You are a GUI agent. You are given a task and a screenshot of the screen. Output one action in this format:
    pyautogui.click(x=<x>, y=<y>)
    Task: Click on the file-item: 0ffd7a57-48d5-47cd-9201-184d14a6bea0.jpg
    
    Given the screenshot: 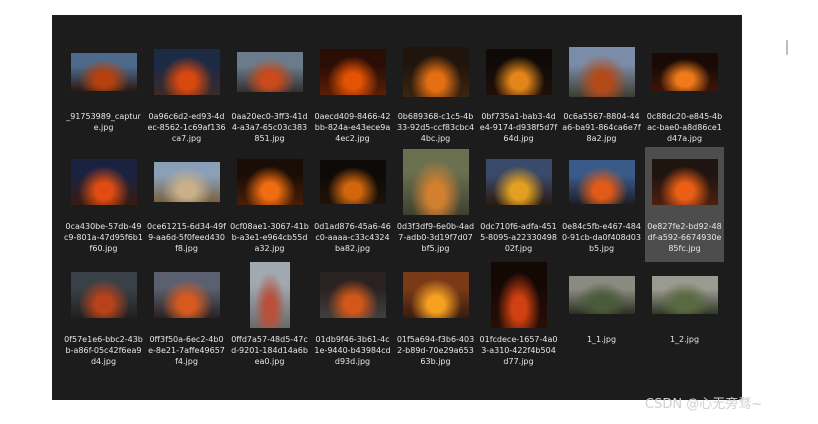 What is the action you would take?
    pyautogui.click(x=269, y=317)
    